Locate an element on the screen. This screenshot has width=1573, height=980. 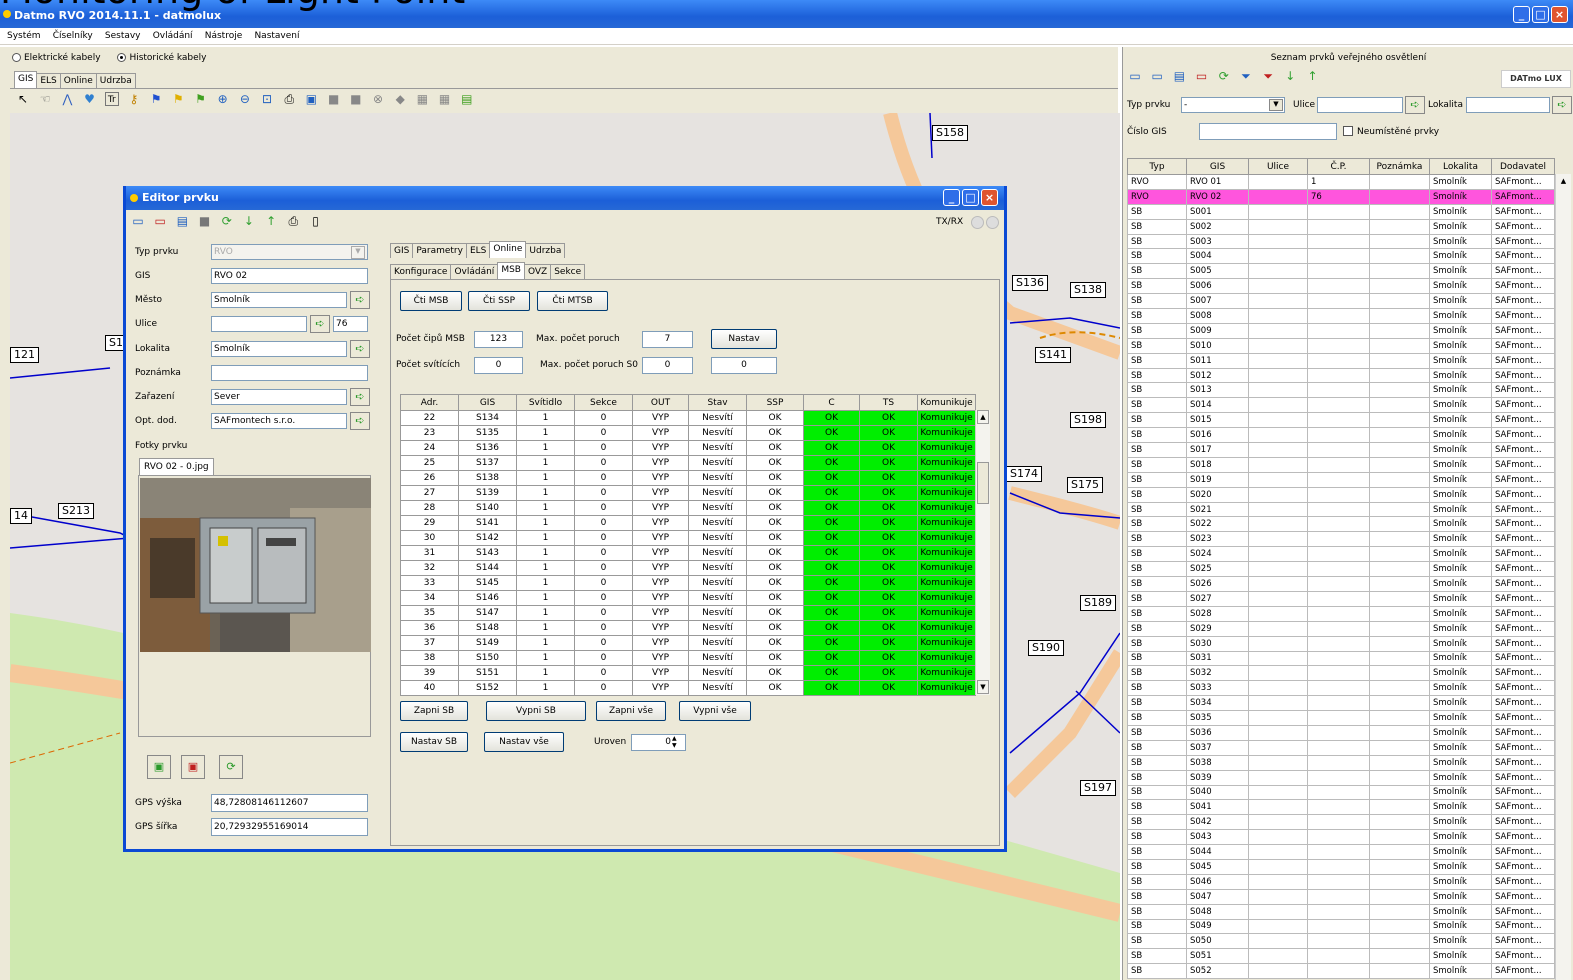
tab-gis: GIS is located at coordinates (402, 250).